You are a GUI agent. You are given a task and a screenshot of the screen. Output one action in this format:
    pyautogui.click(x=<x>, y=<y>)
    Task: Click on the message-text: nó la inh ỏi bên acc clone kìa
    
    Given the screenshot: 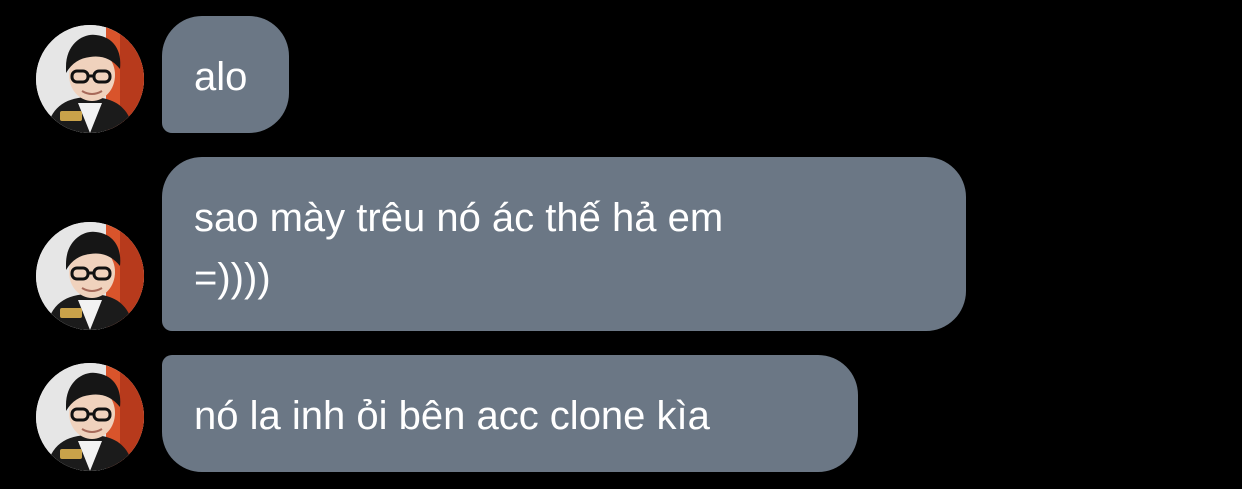 What is the action you would take?
    pyautogui.click(x=452, y=416)
    